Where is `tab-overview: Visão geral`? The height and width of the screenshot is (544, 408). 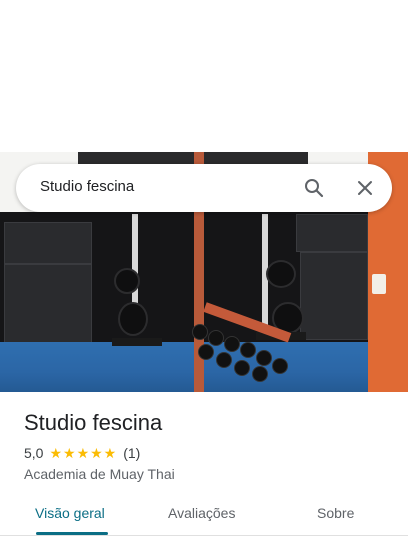
tab-overview: Visão geral is located at coordinates (70, 513).